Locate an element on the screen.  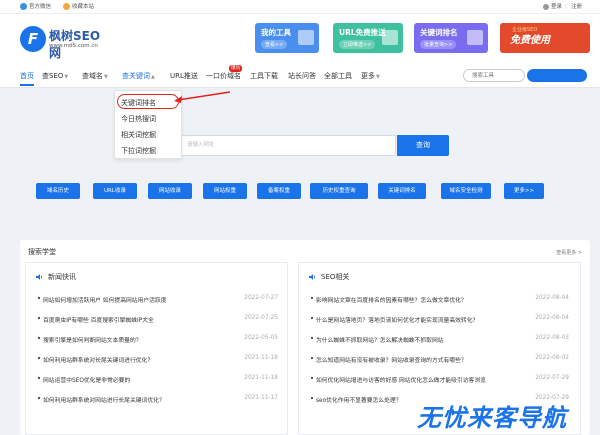
news-row: 如何利用站群系统对长尾关键词进行优化？ 2021-11-18 is located at coordinates (158, 359).